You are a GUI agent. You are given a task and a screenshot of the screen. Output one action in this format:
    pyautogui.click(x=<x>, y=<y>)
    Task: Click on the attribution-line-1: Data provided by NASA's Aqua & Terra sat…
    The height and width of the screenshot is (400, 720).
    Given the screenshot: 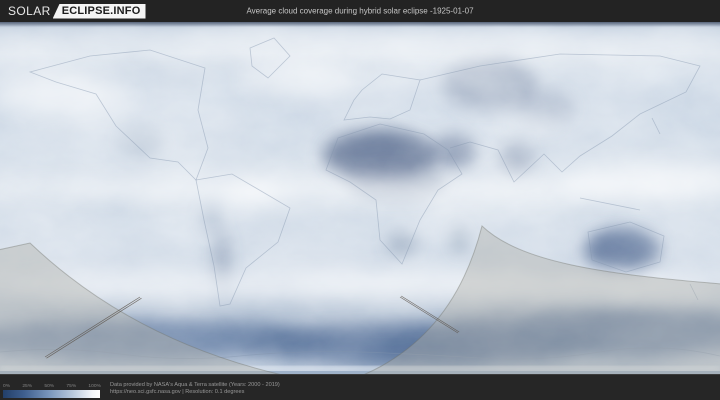 What is the action you would take?
    pyautogui.click(x=195, y=384)
    